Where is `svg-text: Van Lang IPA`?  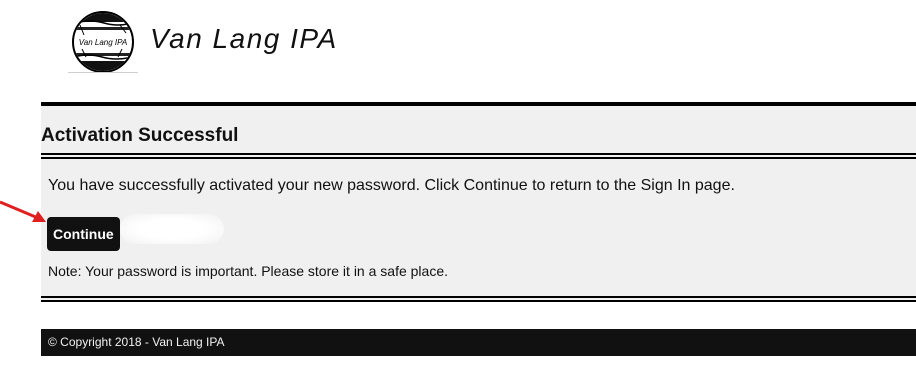
svg-text: Van Lang IPA is located at coordinates (103, 42).